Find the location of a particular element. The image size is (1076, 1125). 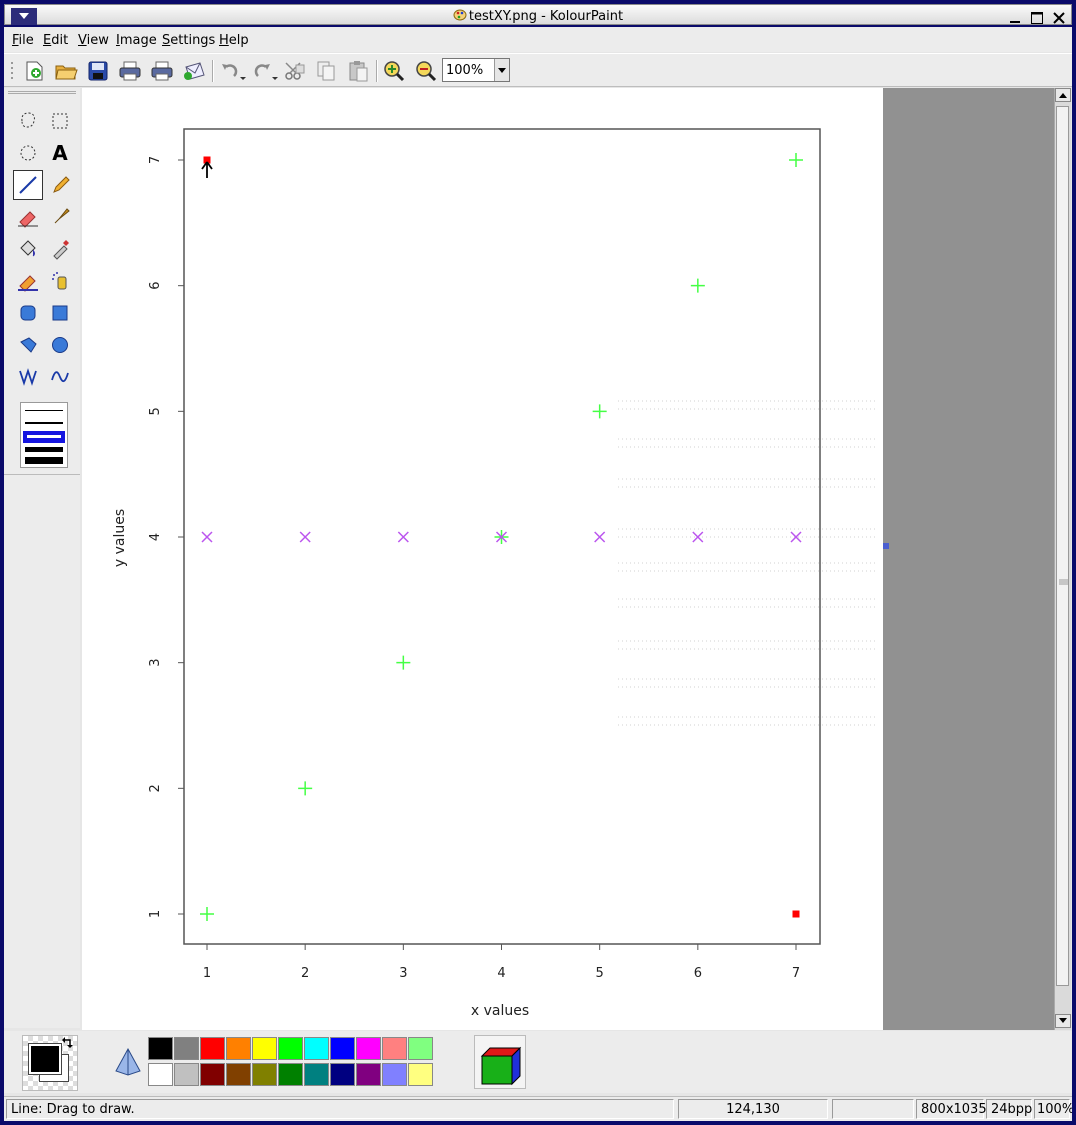

open-button is located at coordinates (66, 71).